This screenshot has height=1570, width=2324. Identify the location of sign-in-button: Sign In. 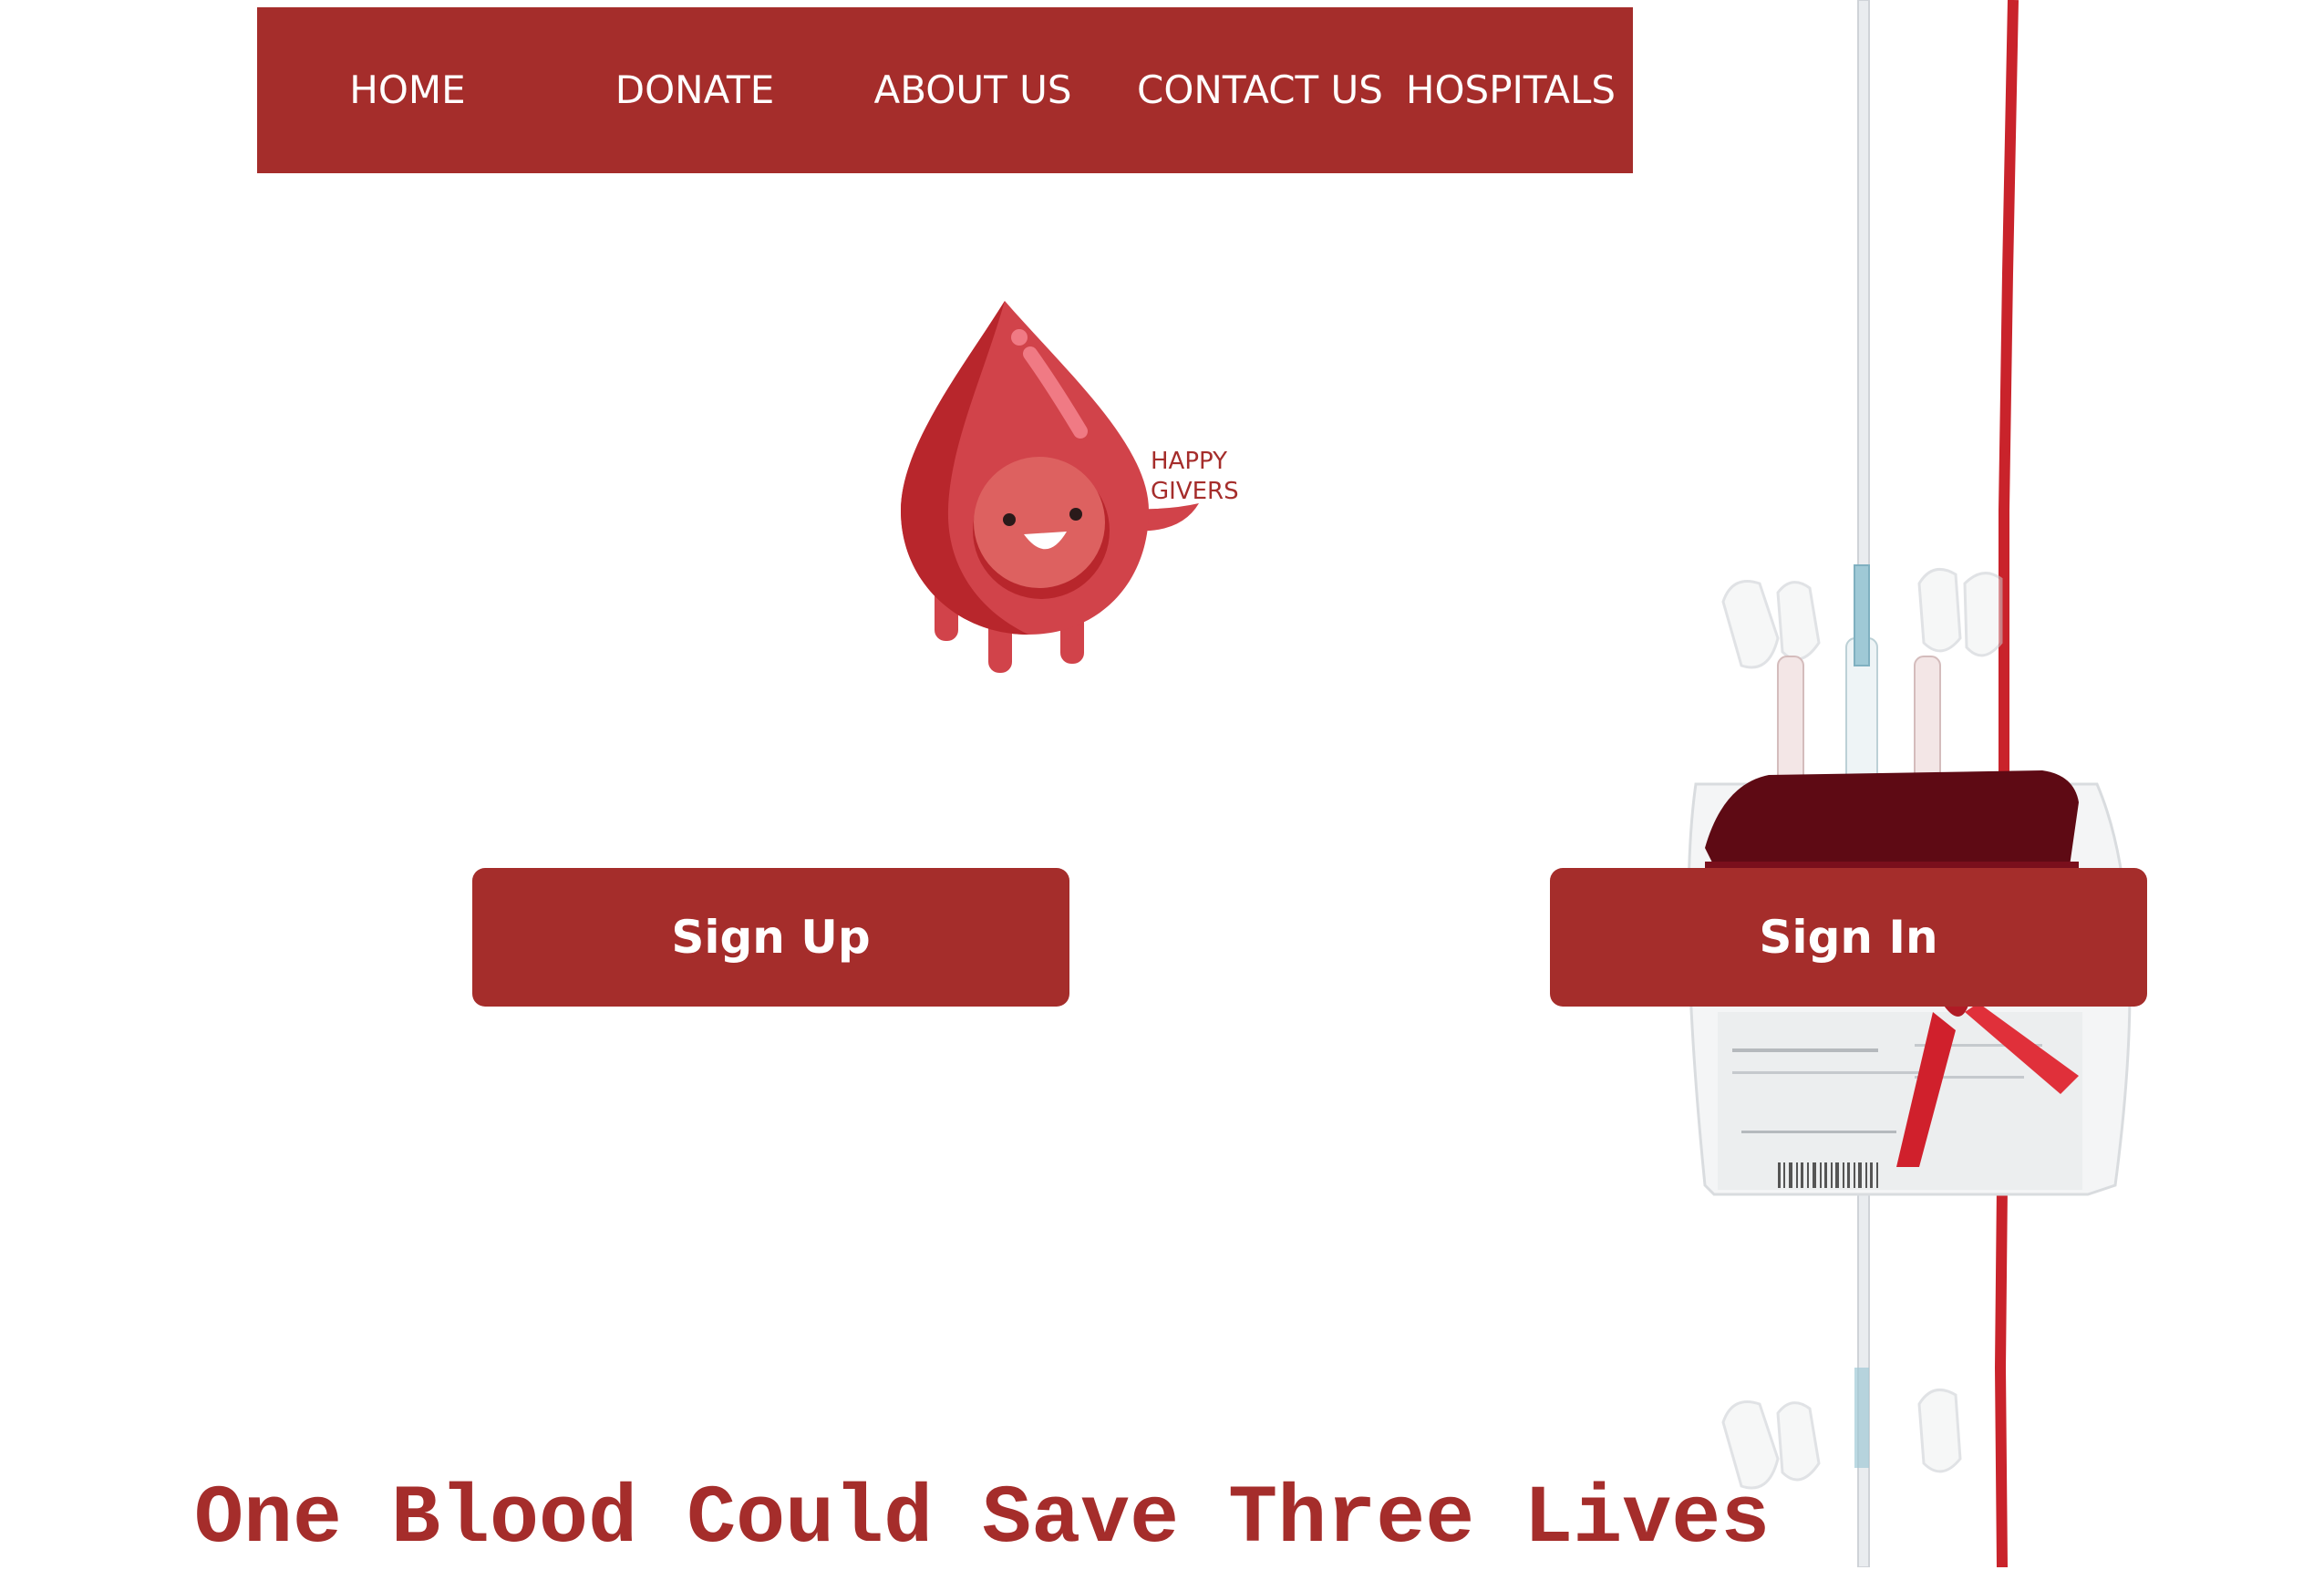
(1848, 937).